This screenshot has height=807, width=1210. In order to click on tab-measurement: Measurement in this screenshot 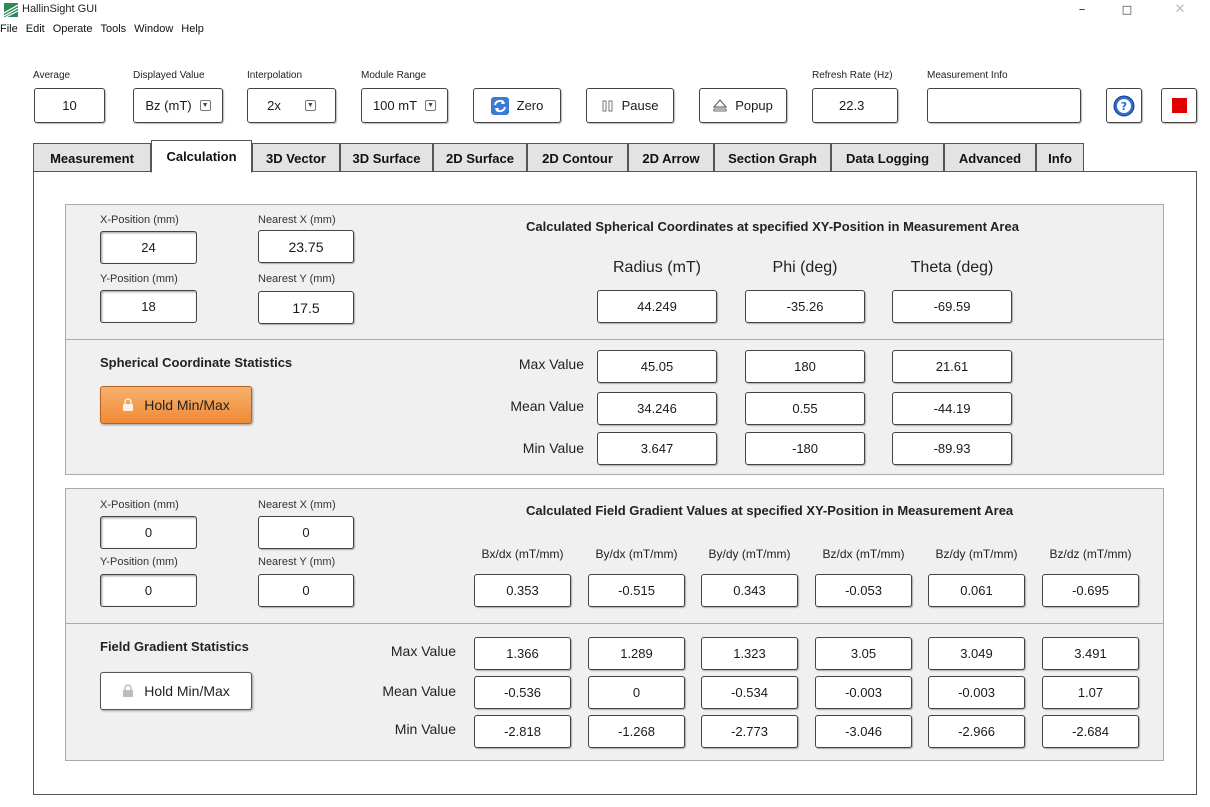, I will do `click(92, 157)`.